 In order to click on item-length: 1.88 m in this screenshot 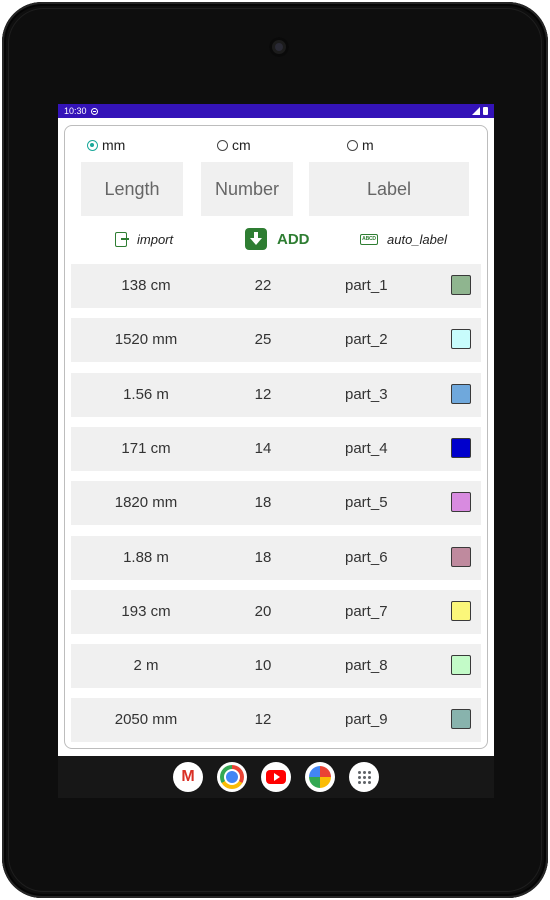, I will do `click(146, 557)`.